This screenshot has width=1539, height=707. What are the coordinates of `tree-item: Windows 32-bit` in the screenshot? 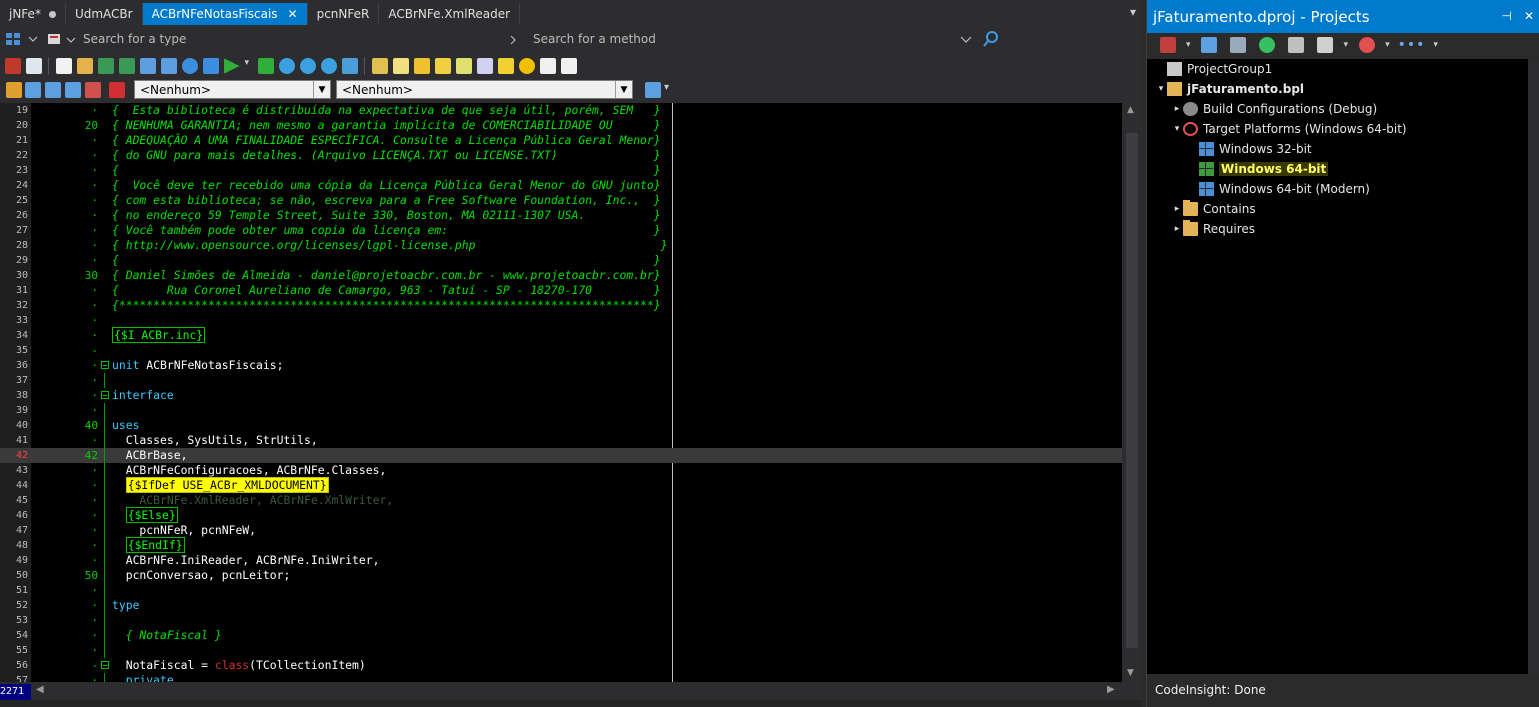 It's located at (1249, 149).